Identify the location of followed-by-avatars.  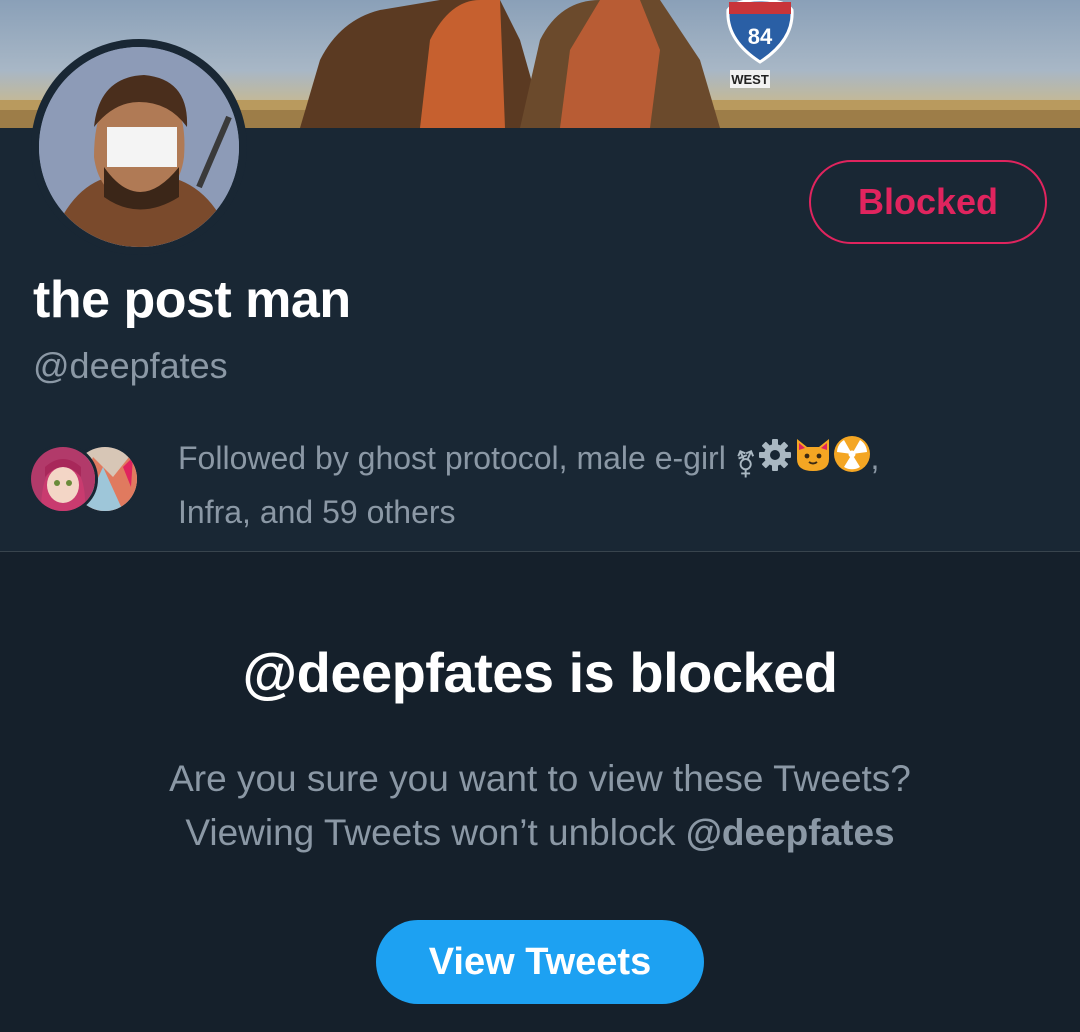
(90, 480).